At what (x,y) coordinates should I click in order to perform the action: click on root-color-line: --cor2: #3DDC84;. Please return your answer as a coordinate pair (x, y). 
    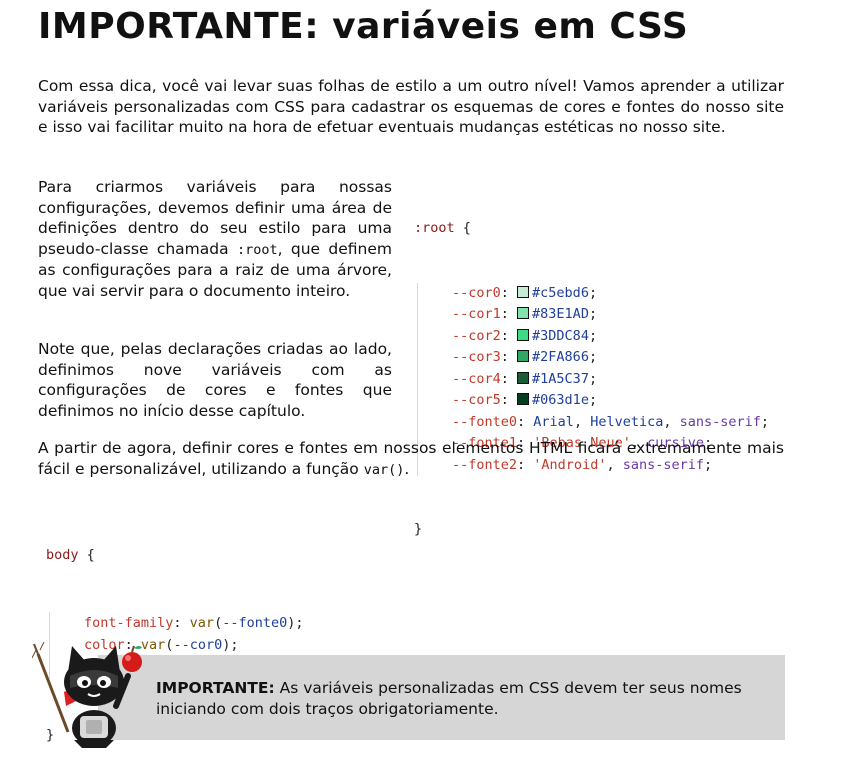
    Looking at the image, I should click on (591, 336).